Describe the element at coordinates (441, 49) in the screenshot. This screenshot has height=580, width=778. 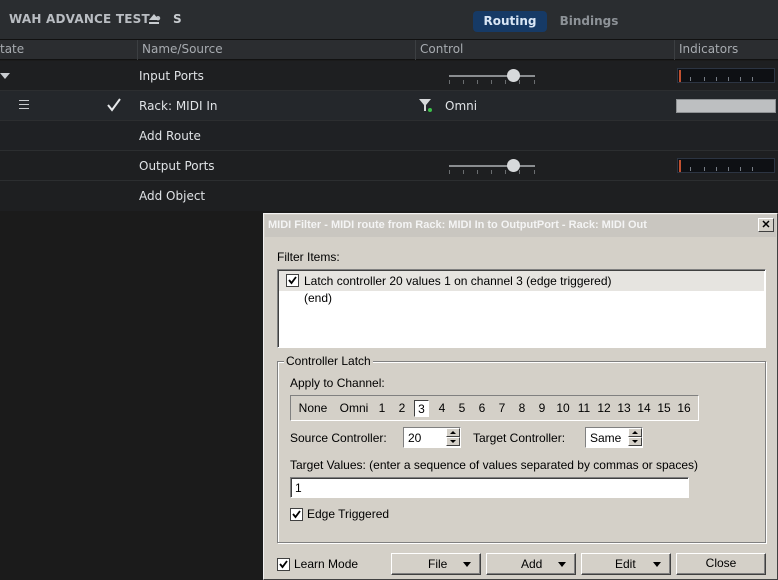
I see `column-control: Control` at that location.